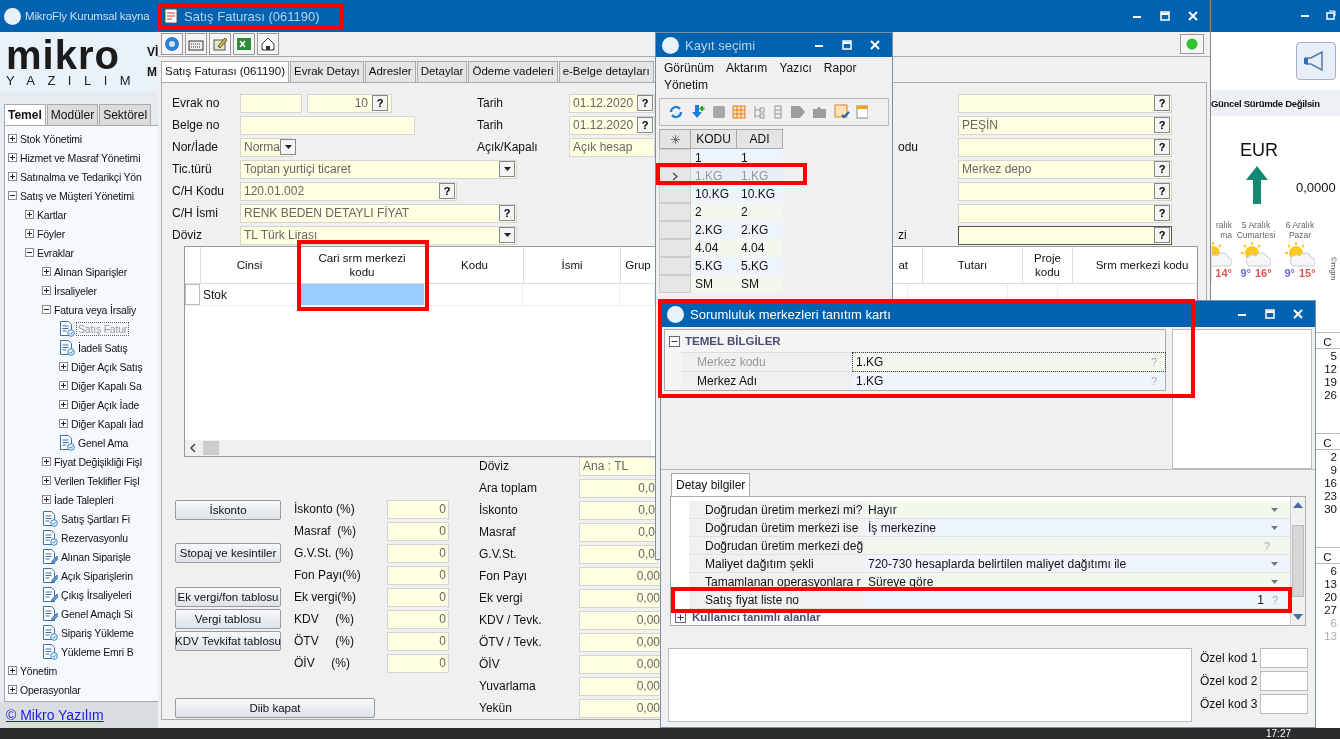  Describe the element at coordinates (908, 265) in the screenshot. I see `column-header: at` at that location.